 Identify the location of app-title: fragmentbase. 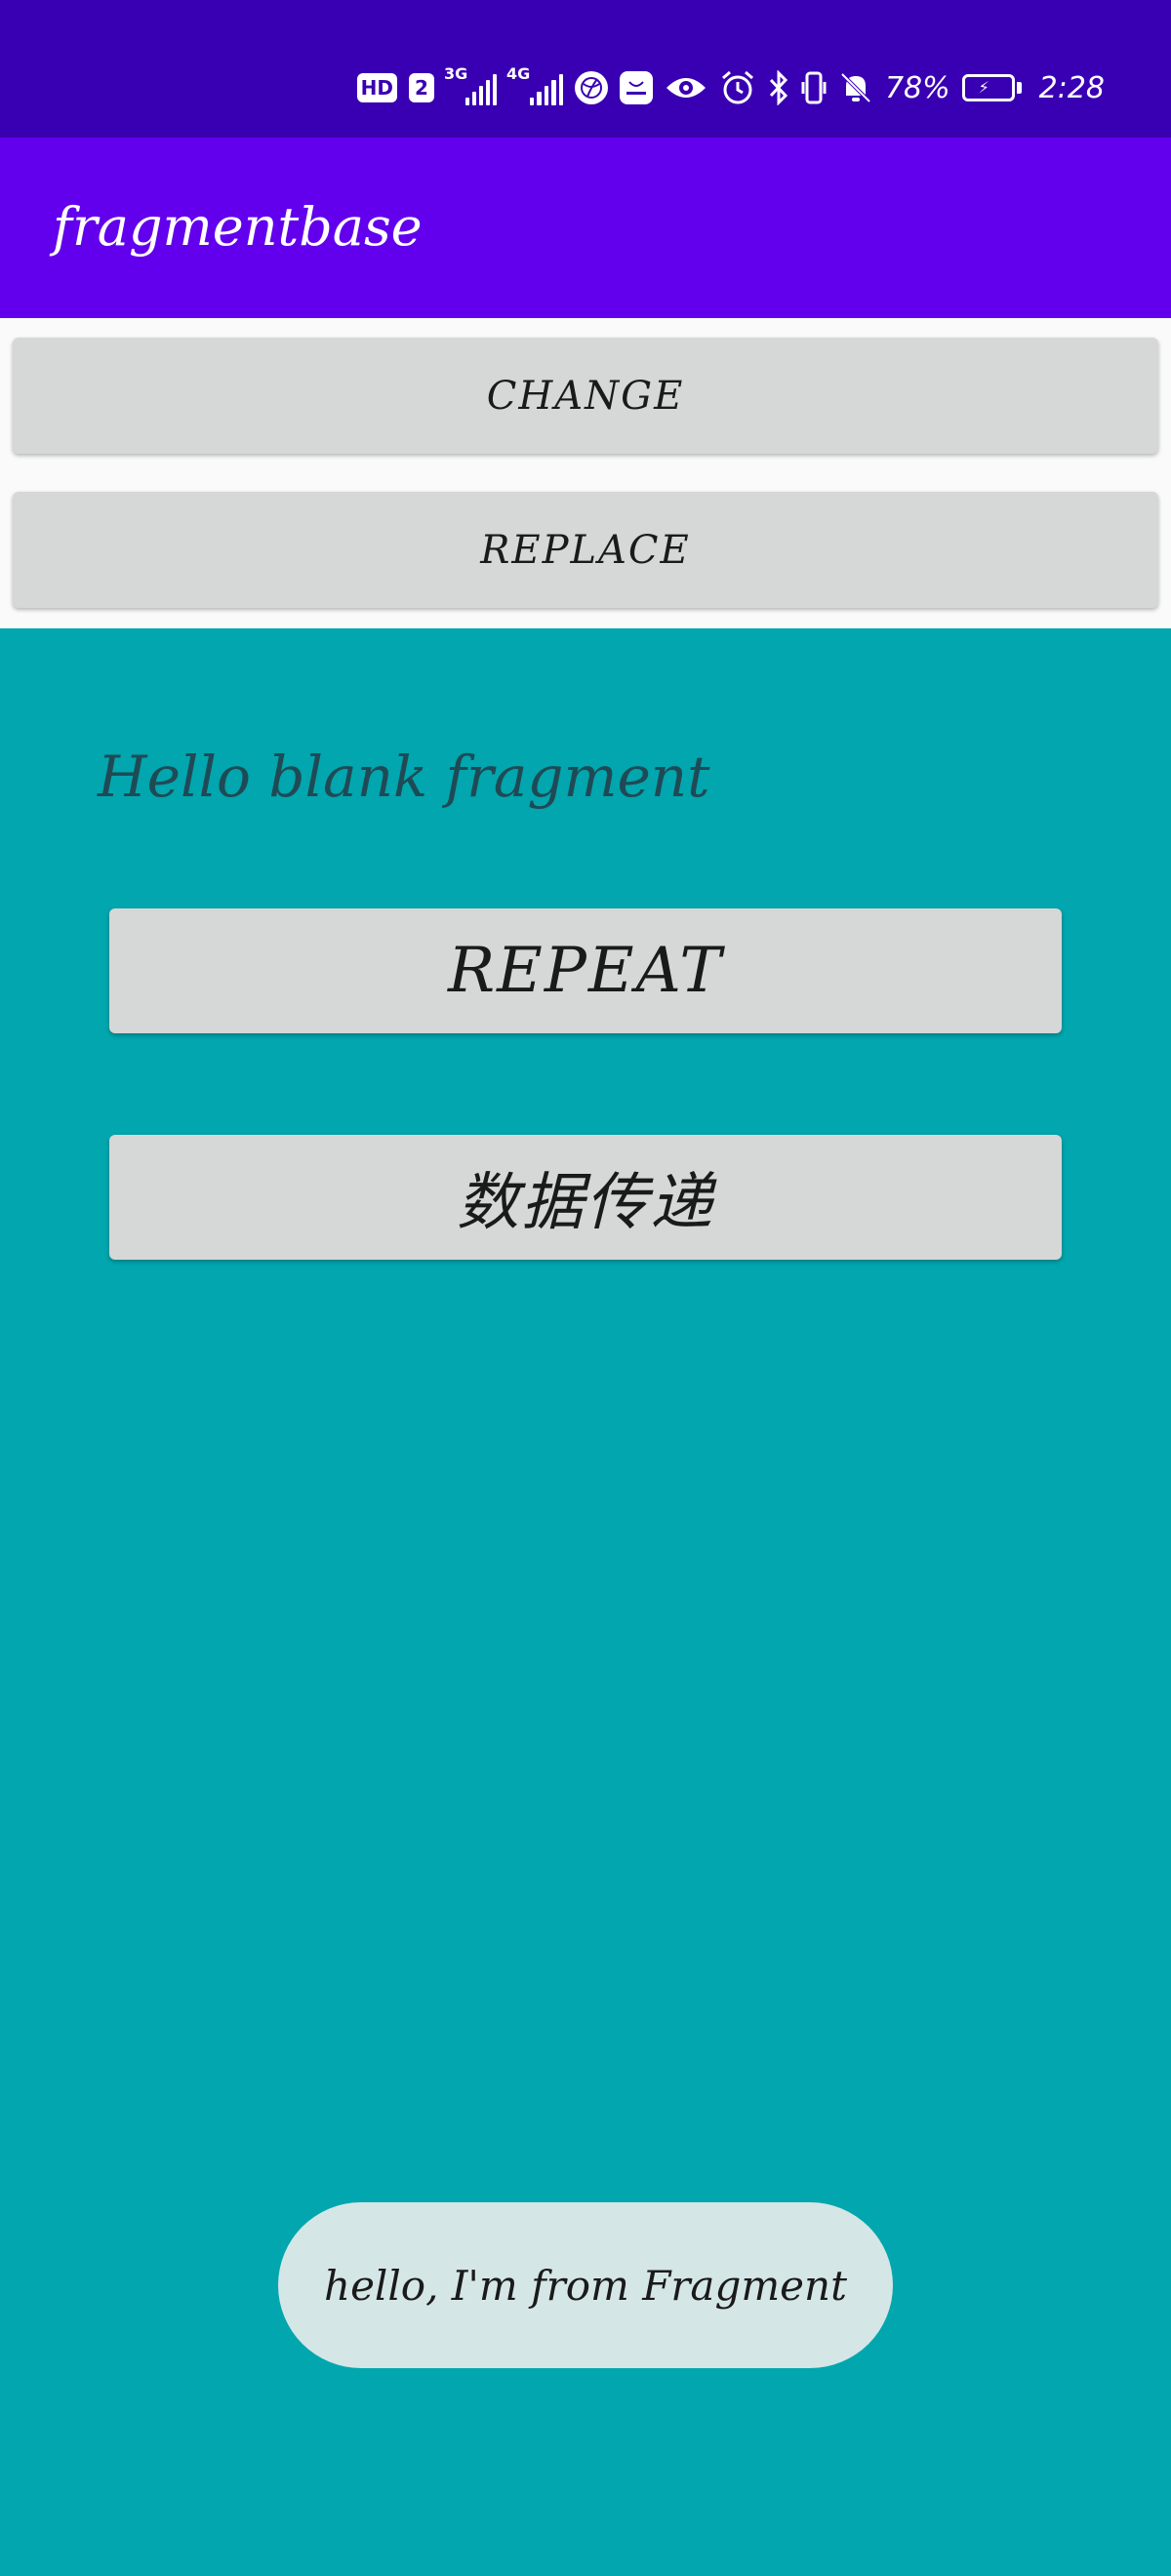
(238, 227).